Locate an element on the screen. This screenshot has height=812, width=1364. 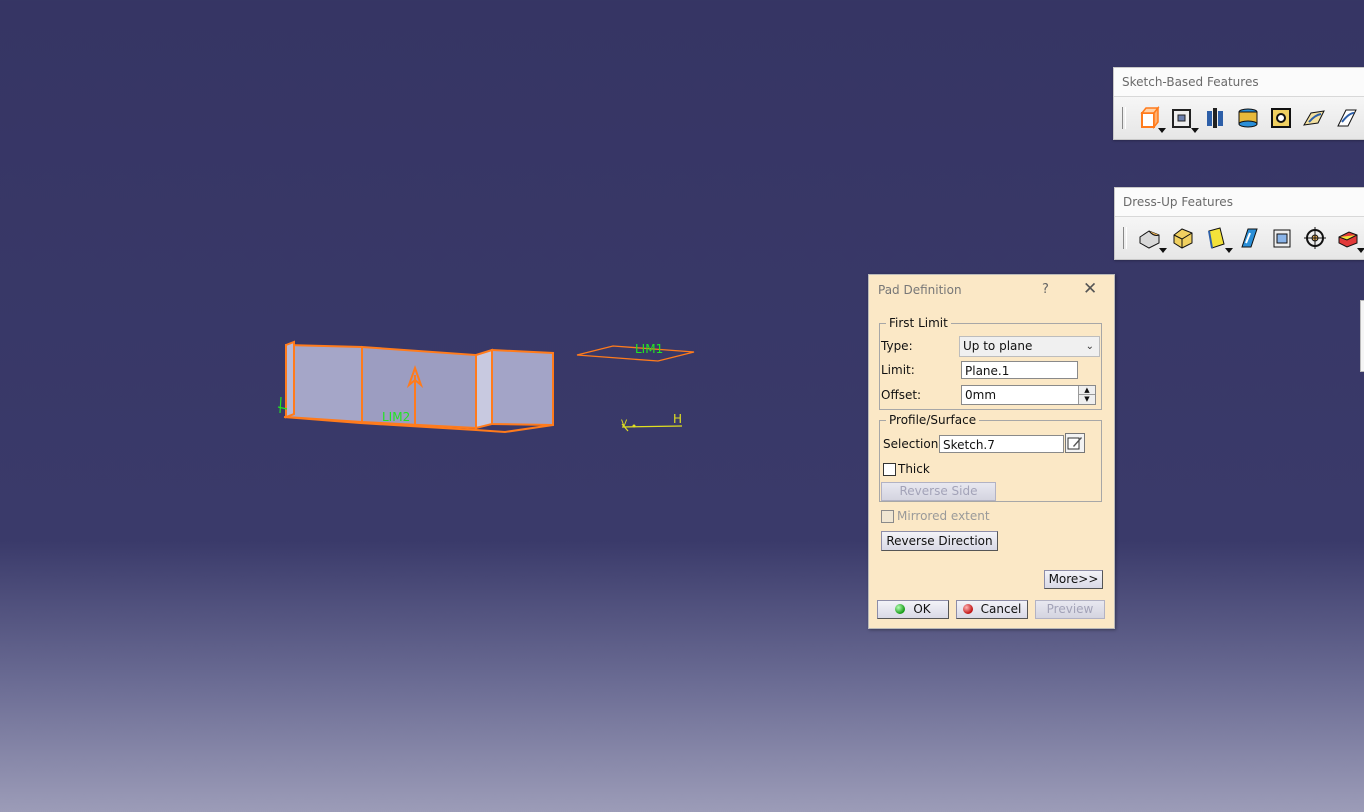
shell-icon is located at coordinates (1249, 238).